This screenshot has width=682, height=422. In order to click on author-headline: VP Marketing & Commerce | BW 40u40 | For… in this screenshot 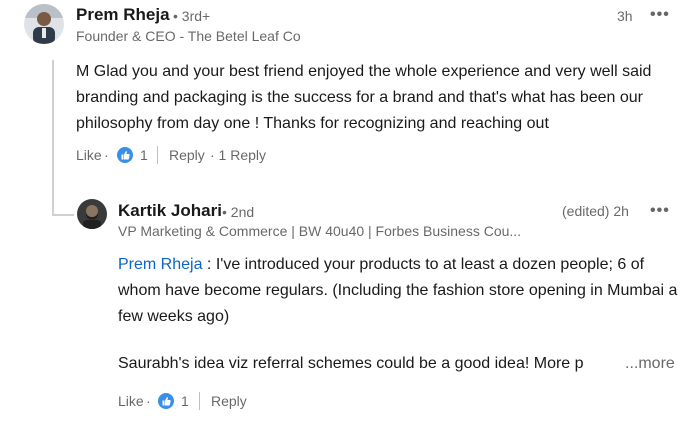, I will do `click(320, 231)`.